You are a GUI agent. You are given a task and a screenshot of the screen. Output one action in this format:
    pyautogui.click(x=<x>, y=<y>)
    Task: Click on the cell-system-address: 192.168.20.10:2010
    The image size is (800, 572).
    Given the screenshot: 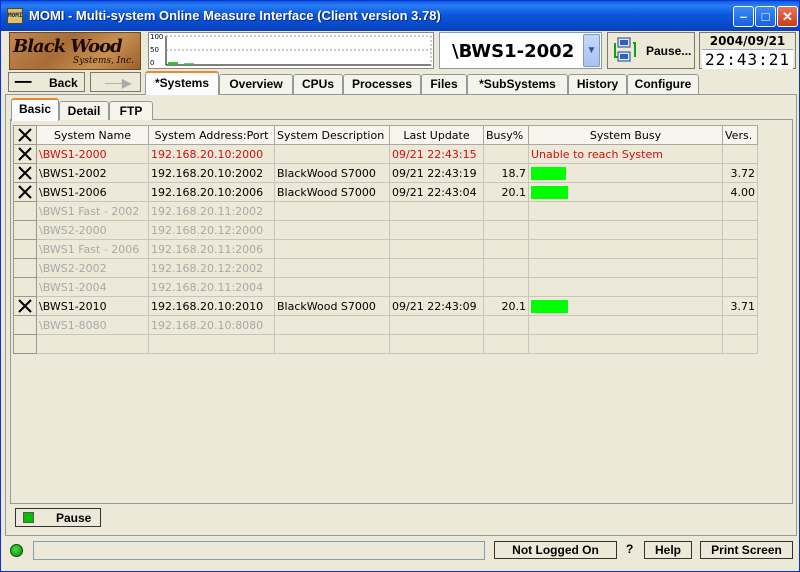 What is the action you would take?
    pyautogui.click(x=211, y=306)
    